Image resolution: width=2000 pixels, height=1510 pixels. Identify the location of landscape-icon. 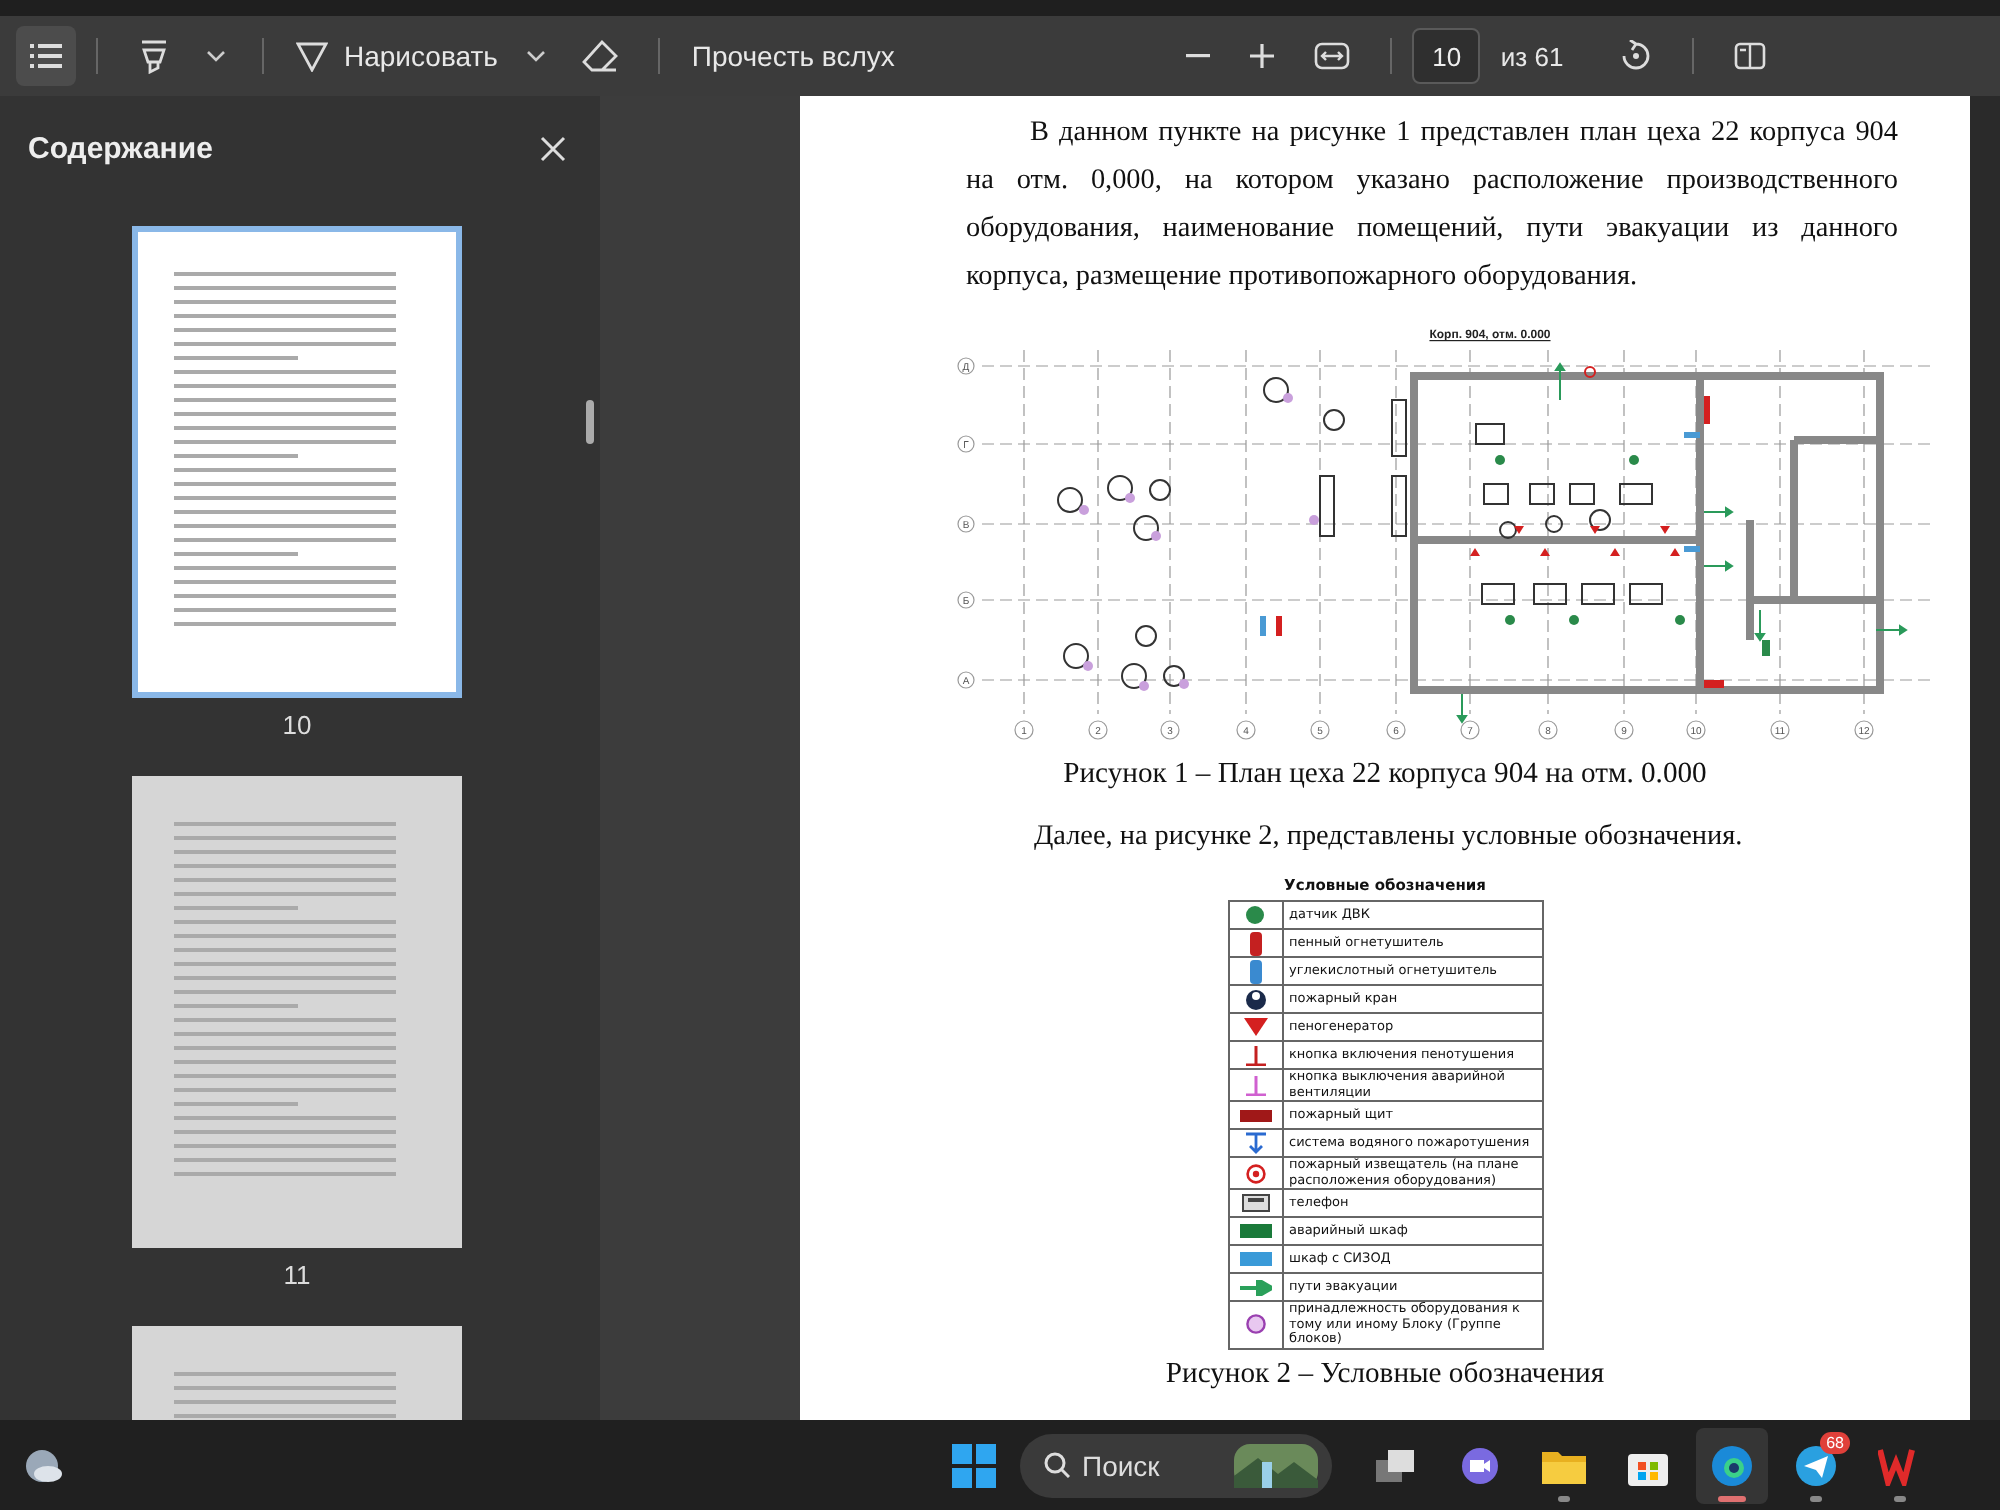
(1276, 1465).